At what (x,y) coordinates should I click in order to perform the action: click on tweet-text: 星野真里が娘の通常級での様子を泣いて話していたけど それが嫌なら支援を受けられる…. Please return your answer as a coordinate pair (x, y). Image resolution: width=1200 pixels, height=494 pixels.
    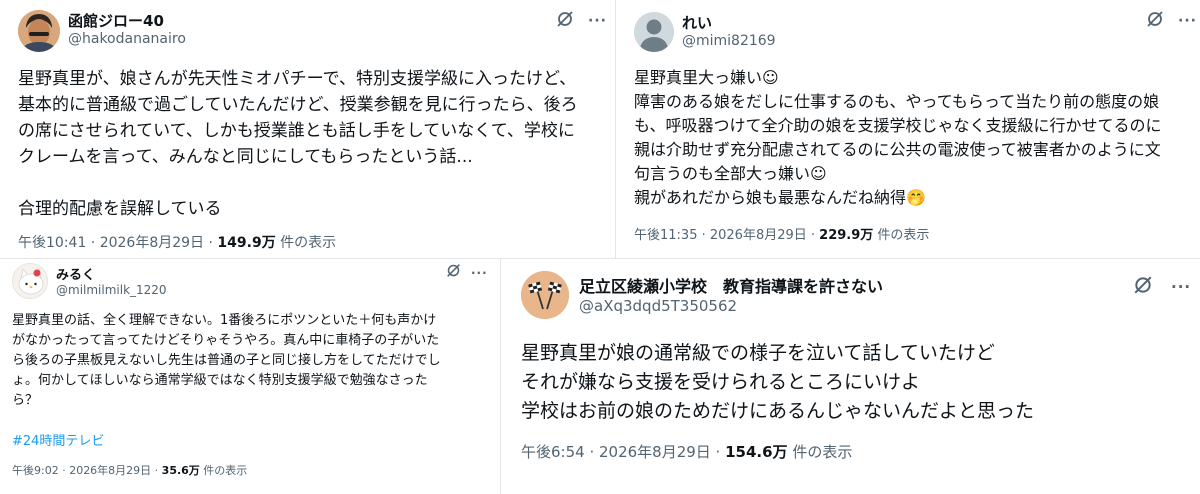
    Looking at the image, I should click on (778, 382).